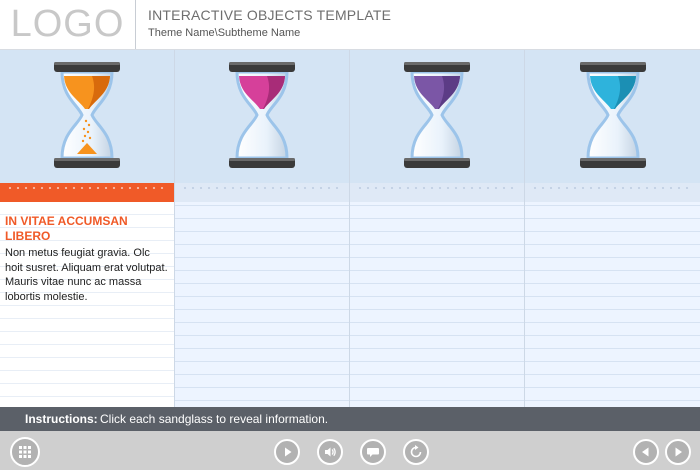 The image size is (700, 470). I want to click on player-controls, so click(350, 450).